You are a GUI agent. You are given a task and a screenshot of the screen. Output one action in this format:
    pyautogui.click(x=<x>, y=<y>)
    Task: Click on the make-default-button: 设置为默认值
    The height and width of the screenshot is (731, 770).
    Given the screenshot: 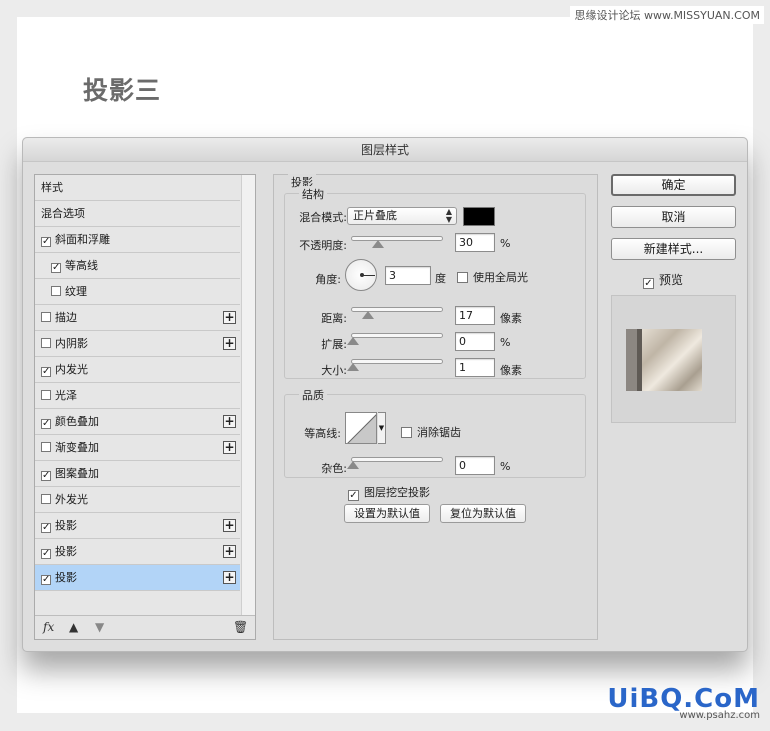 What is the action you would take?
    pyautogui.click(x=387, y=513)
    